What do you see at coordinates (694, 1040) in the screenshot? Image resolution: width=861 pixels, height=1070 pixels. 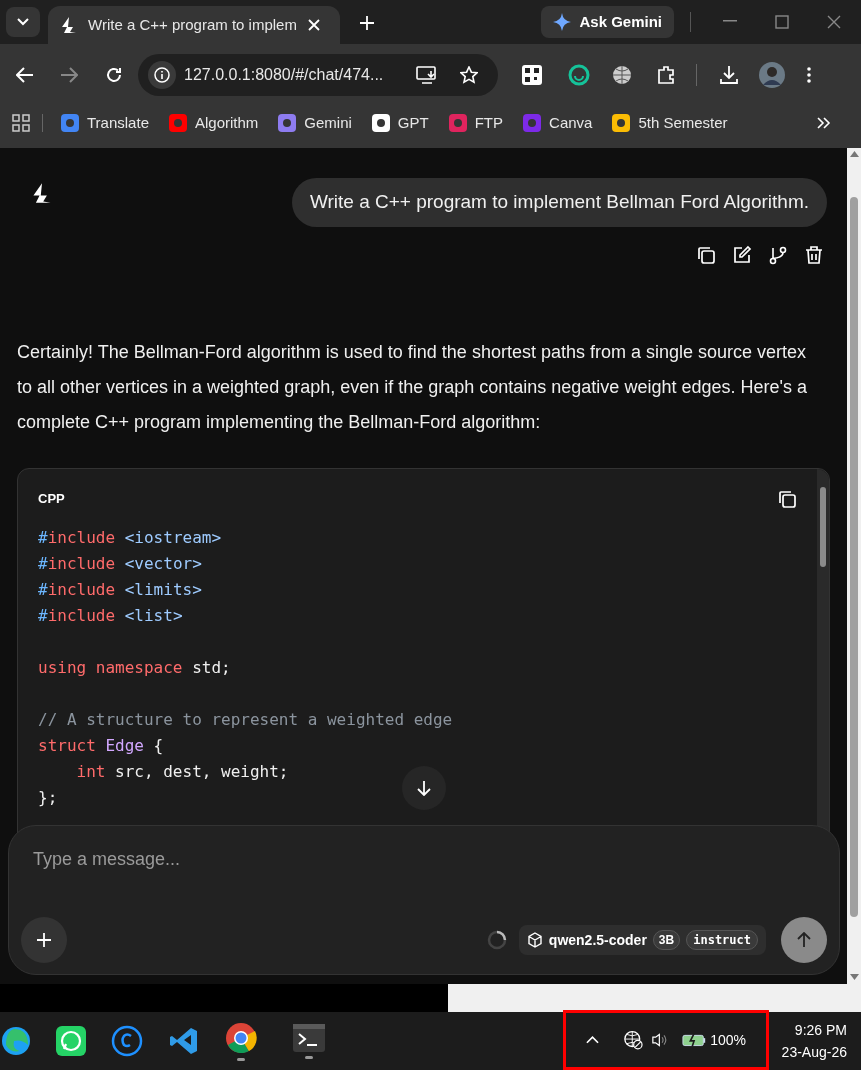 I see `battery-charging-icon` at bounding box center [694, 1040].